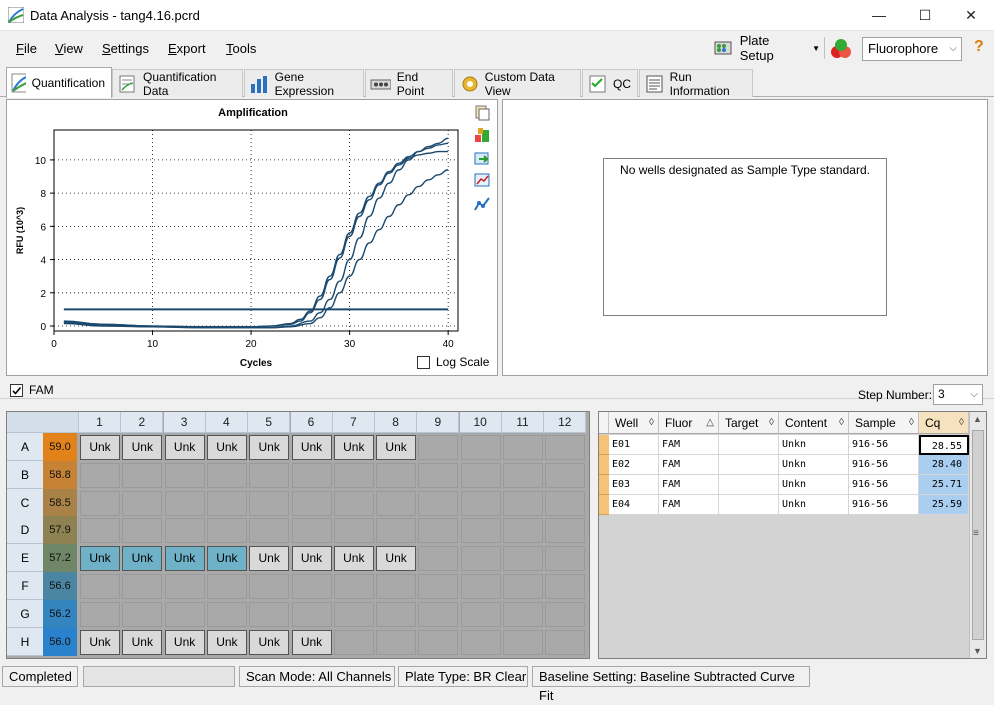 This screenshot has height=705, width=994. I want to click on tab-quantification: Quantification, so click(59, 82).